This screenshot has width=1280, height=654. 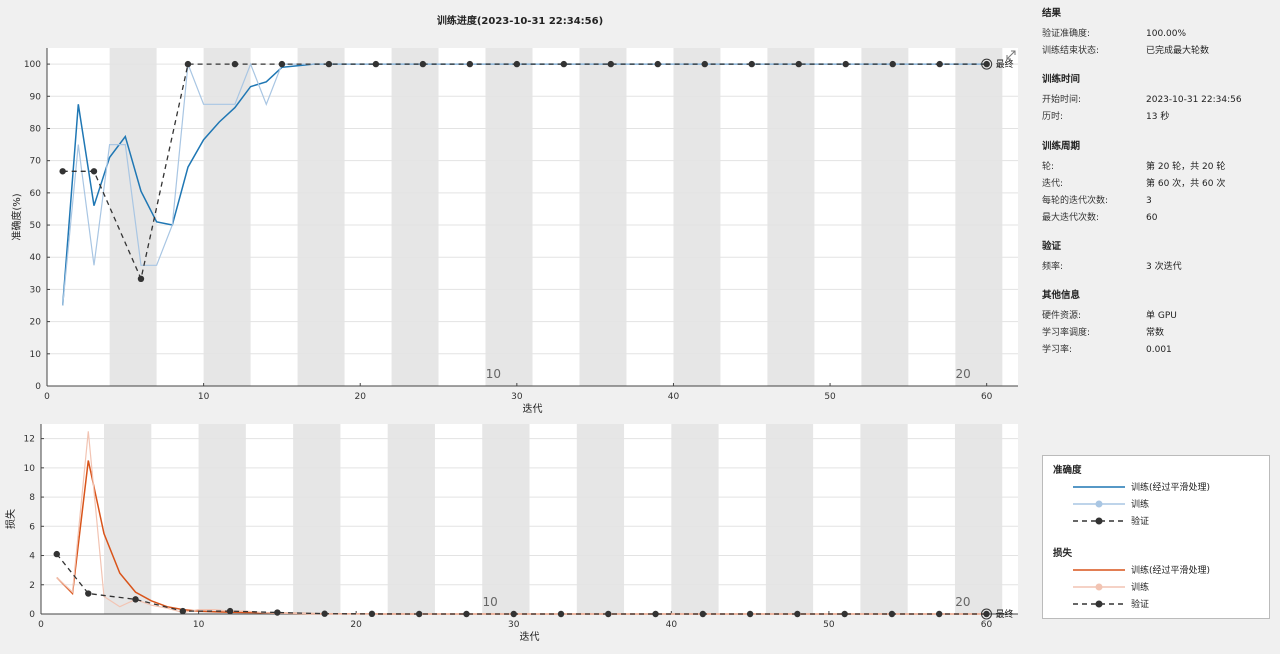 I want to click on info-key: 学习率:, so click(x=1057, y=350).